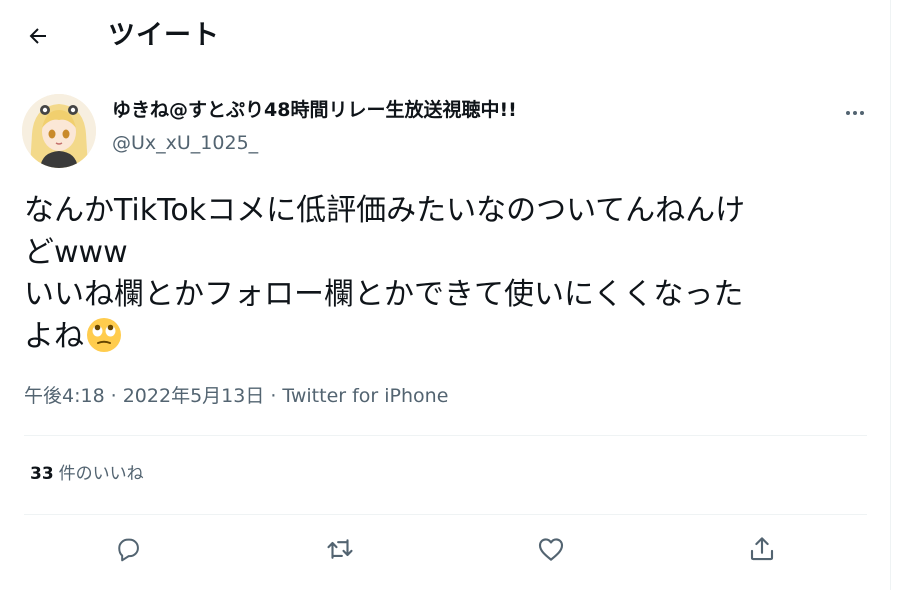 The image size is (900, 590). Describe the element at coordinates (365, 396) in the screenshot. I see `tweet-source: Twitter for iPhone` at that location.